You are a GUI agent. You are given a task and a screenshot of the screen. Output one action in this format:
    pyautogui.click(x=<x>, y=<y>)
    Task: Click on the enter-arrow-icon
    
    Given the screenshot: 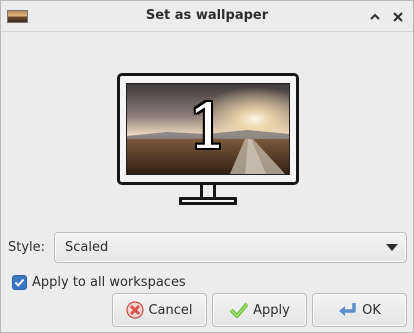 What is the action you would take?
    pyautogui.click(x=347, y=309)
    